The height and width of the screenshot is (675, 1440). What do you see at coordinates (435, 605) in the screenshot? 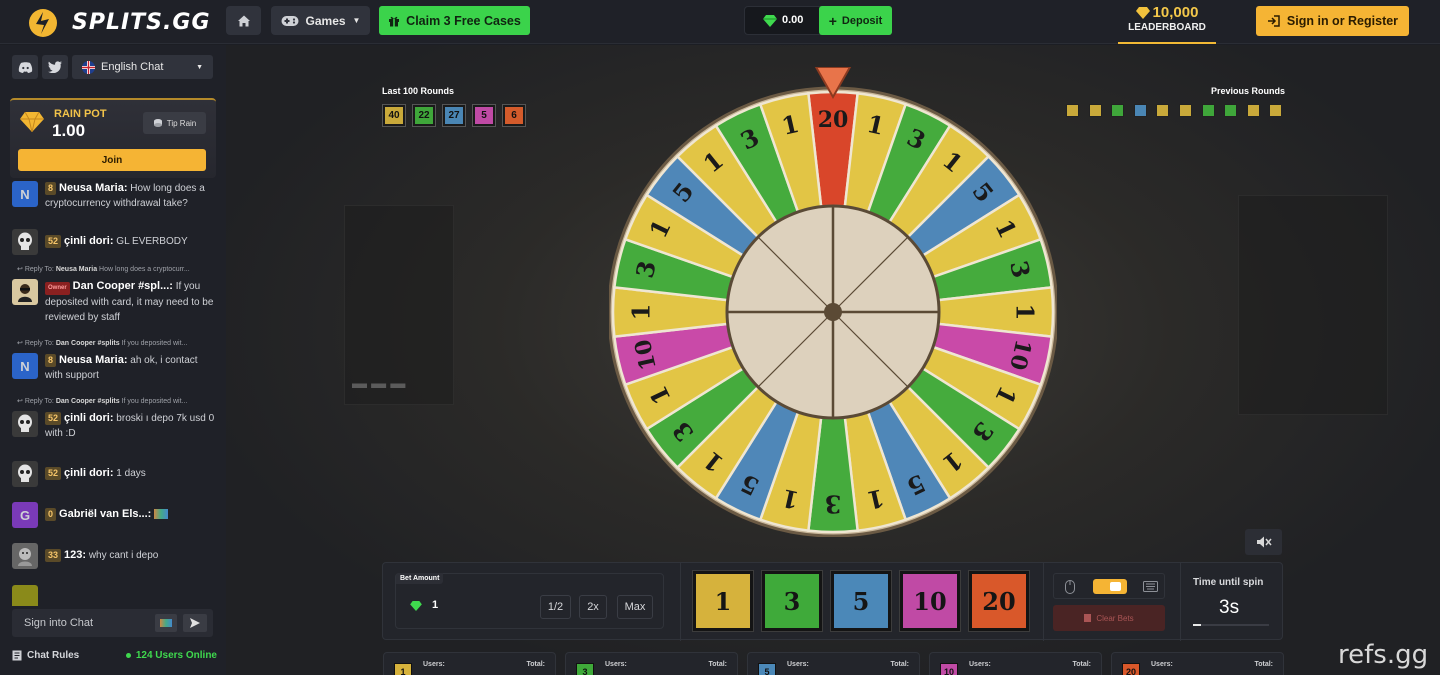
I see `bet-amount-input: 1` at bounding box center [435, 605].